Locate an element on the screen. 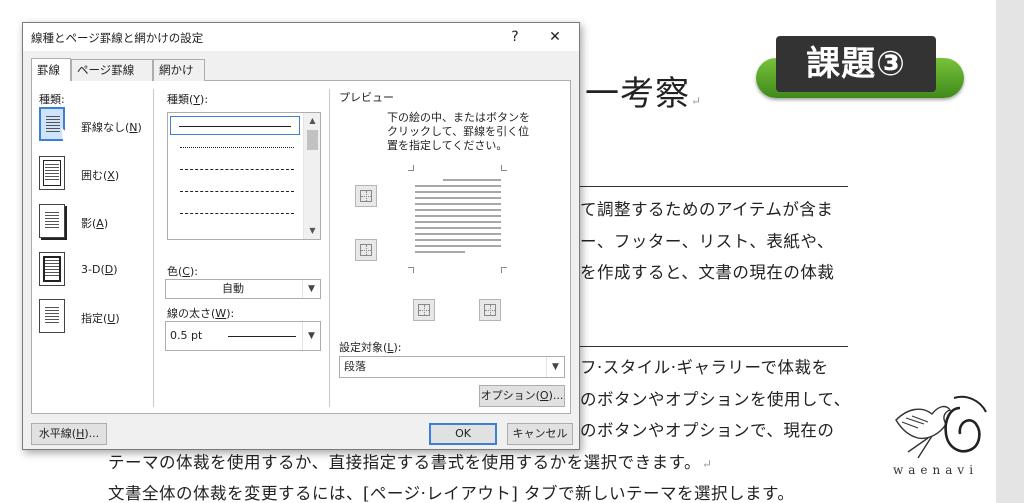 This screenshot has width=1024, height=503. line-style-solid is located at coordinates (235, 125).